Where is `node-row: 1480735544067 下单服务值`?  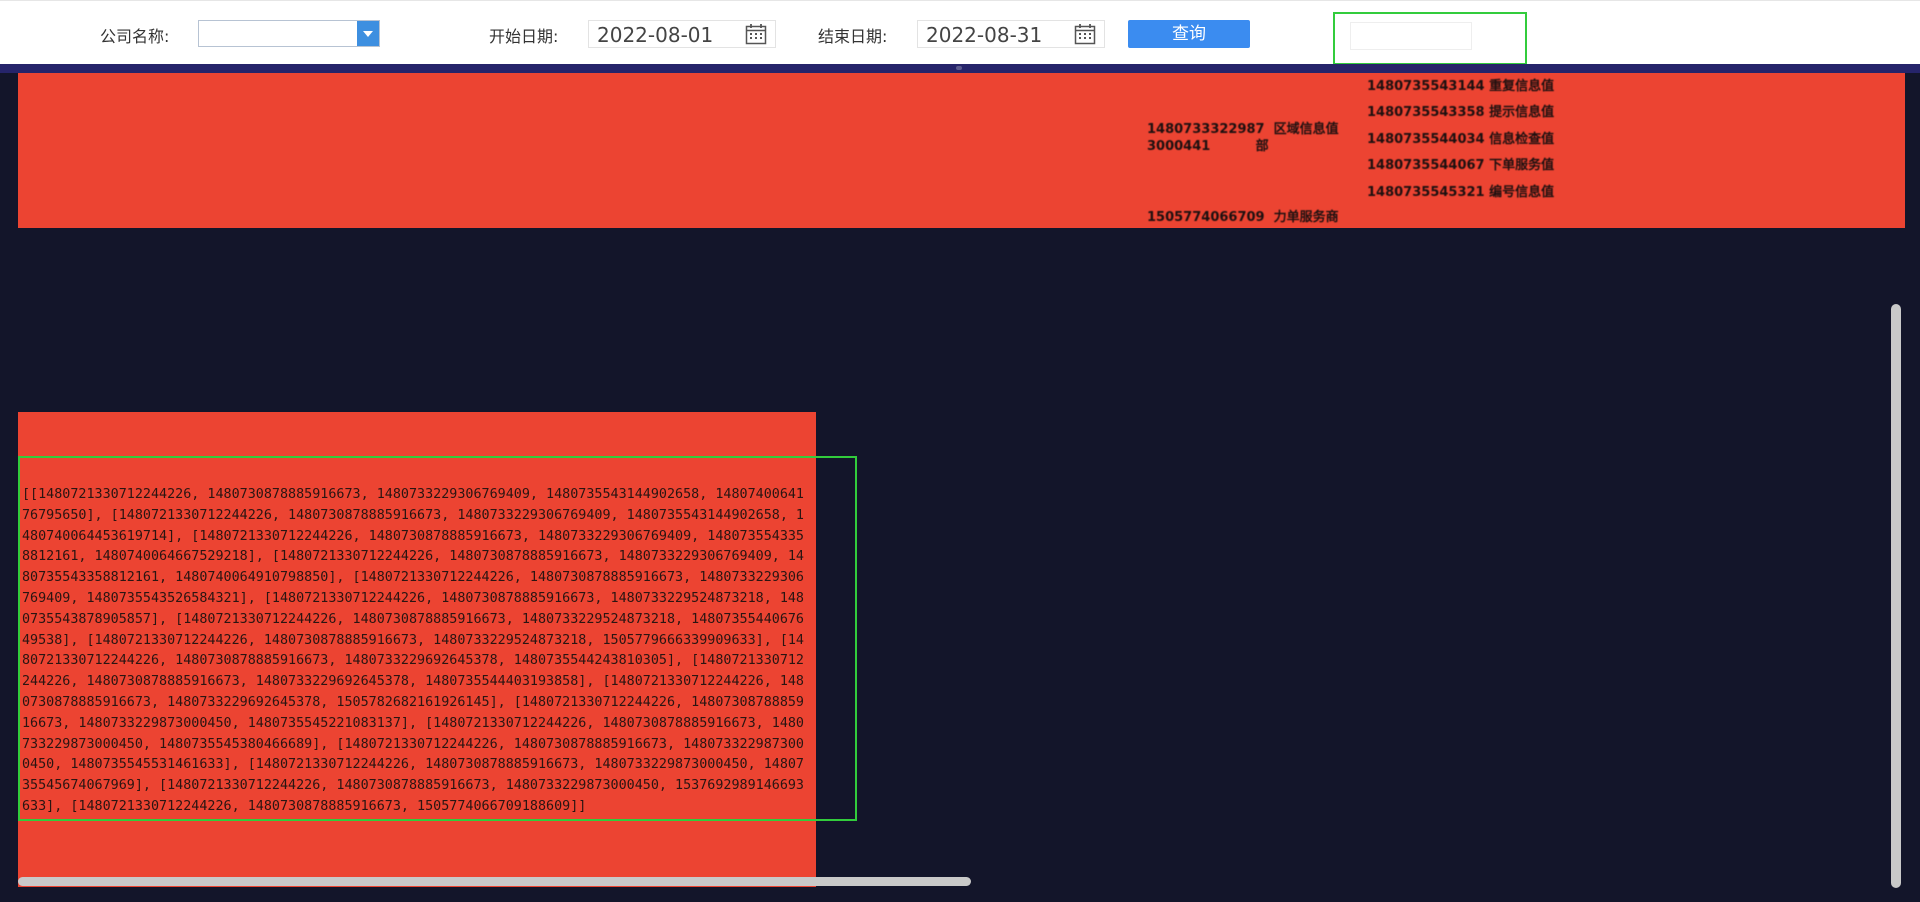
node-row: 1480735544067 下单服务值 is located at coordinates (1461, 165).